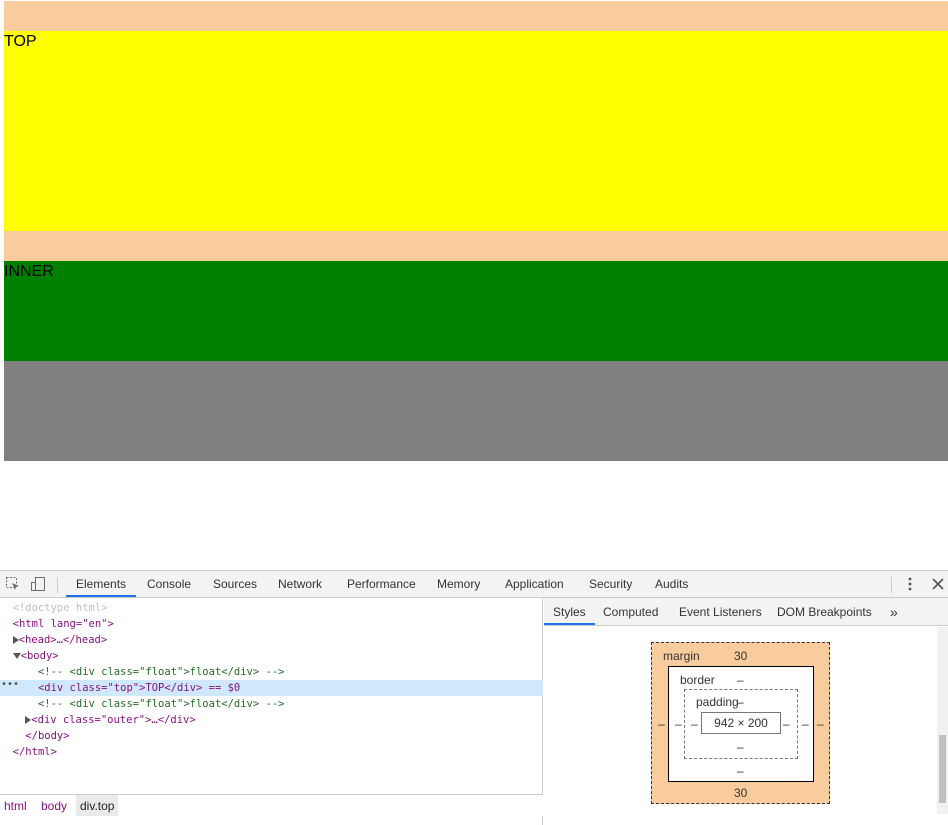 The width and height of the screenshot is (948, 825). I want to click on breadcrumb-div-top: div.top, so click(97, 805).